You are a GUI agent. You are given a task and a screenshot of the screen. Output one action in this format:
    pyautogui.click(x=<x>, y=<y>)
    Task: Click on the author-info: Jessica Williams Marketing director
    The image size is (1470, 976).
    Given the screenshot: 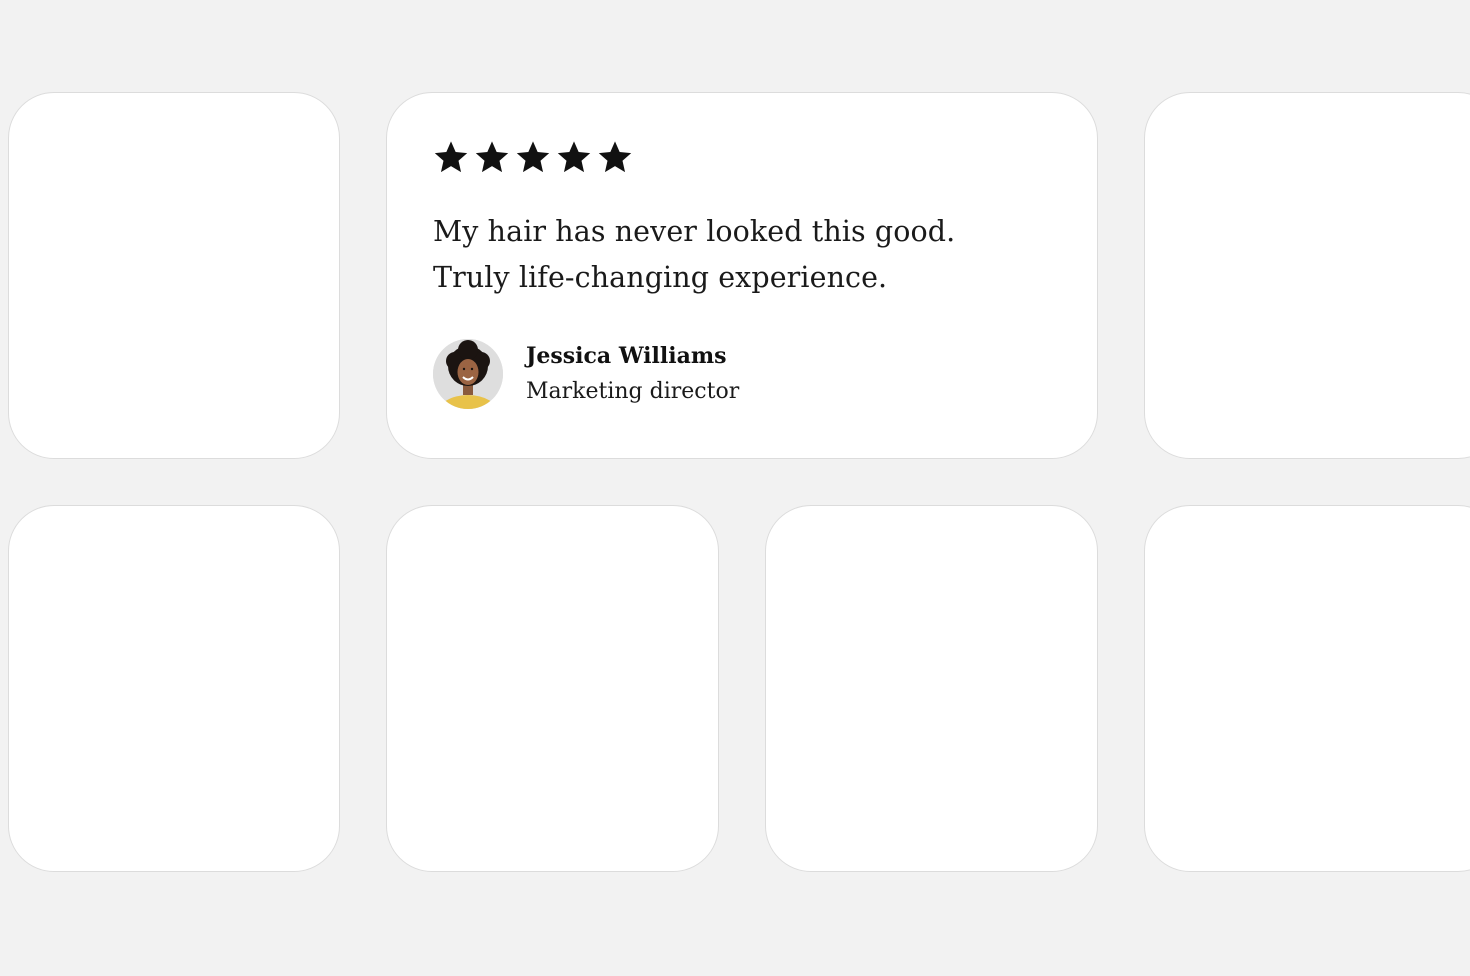 What is the action you would take?
    pyautogui.click(x=632, y=374)
    